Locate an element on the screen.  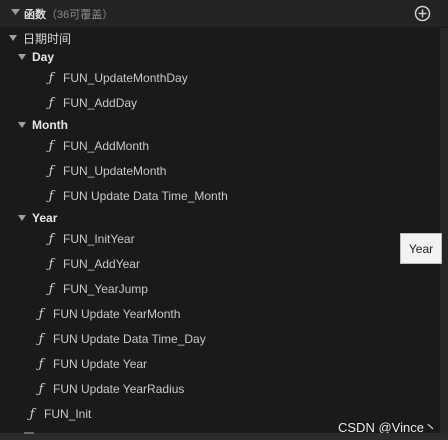
function-label: FUN Update YearMonth is located at coordinates (117, 314).